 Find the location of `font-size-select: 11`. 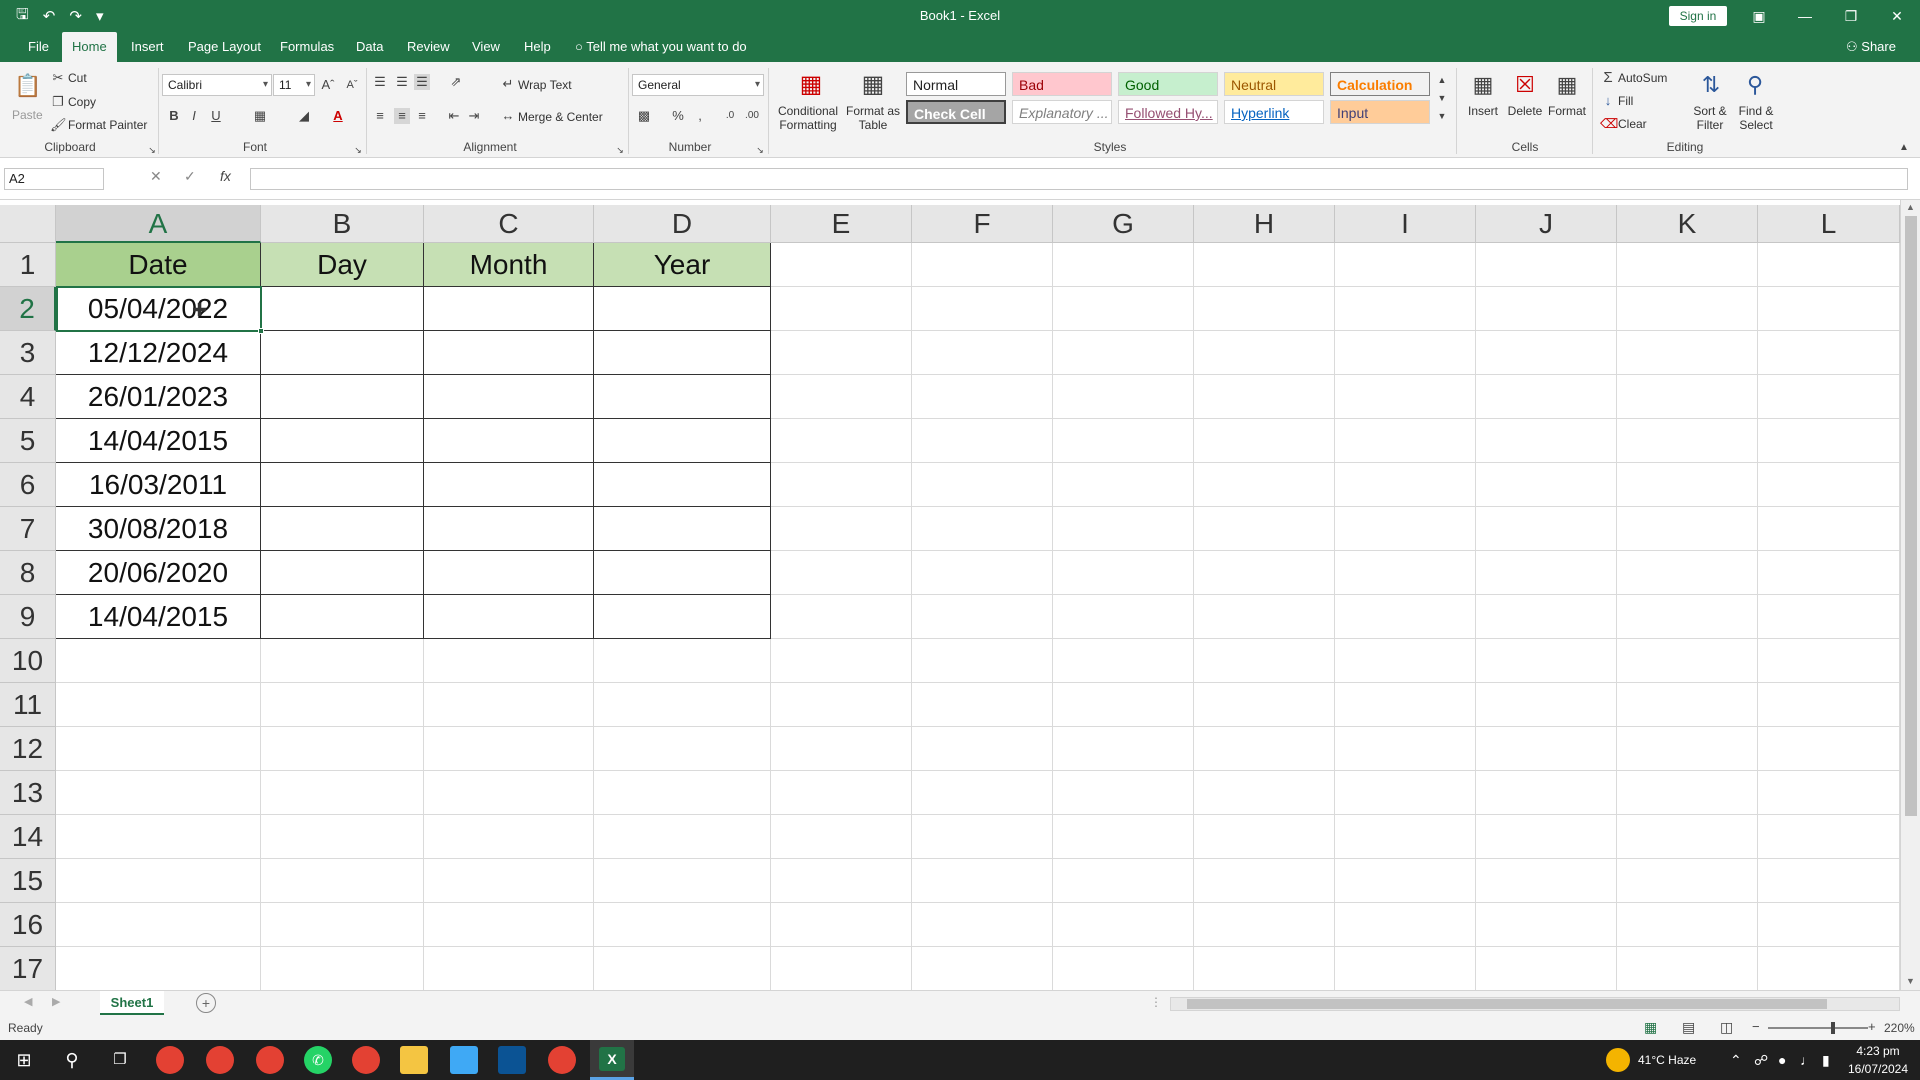

font-size-select: 11 is located at coordinates (294, 85).